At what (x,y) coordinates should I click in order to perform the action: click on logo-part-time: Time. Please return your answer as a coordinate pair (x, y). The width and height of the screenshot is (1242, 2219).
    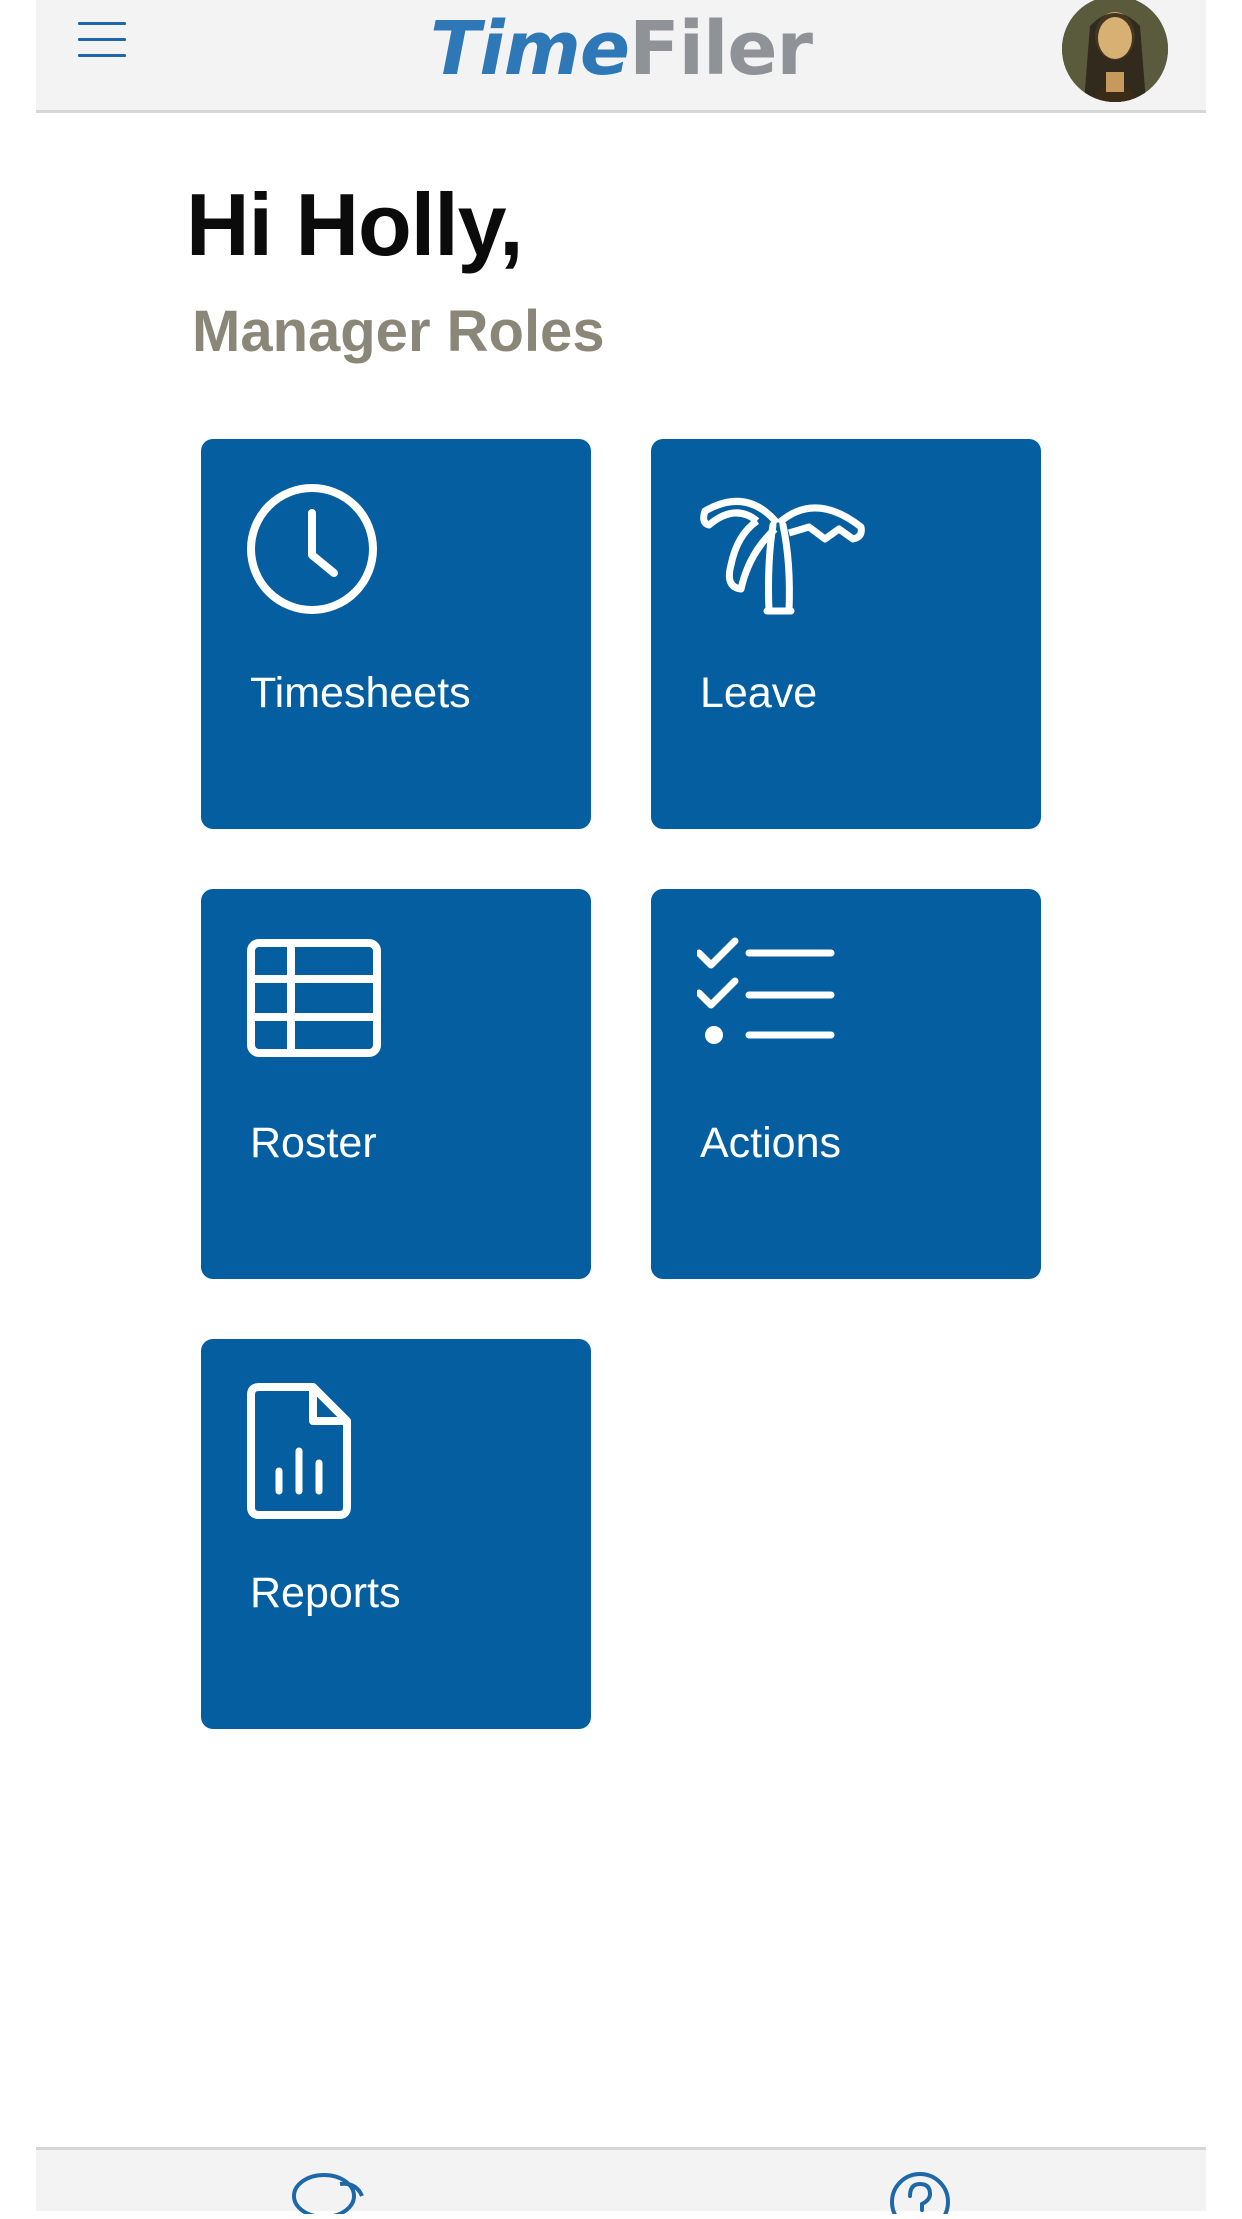
    Looking at the image, I should click on (529, 49).